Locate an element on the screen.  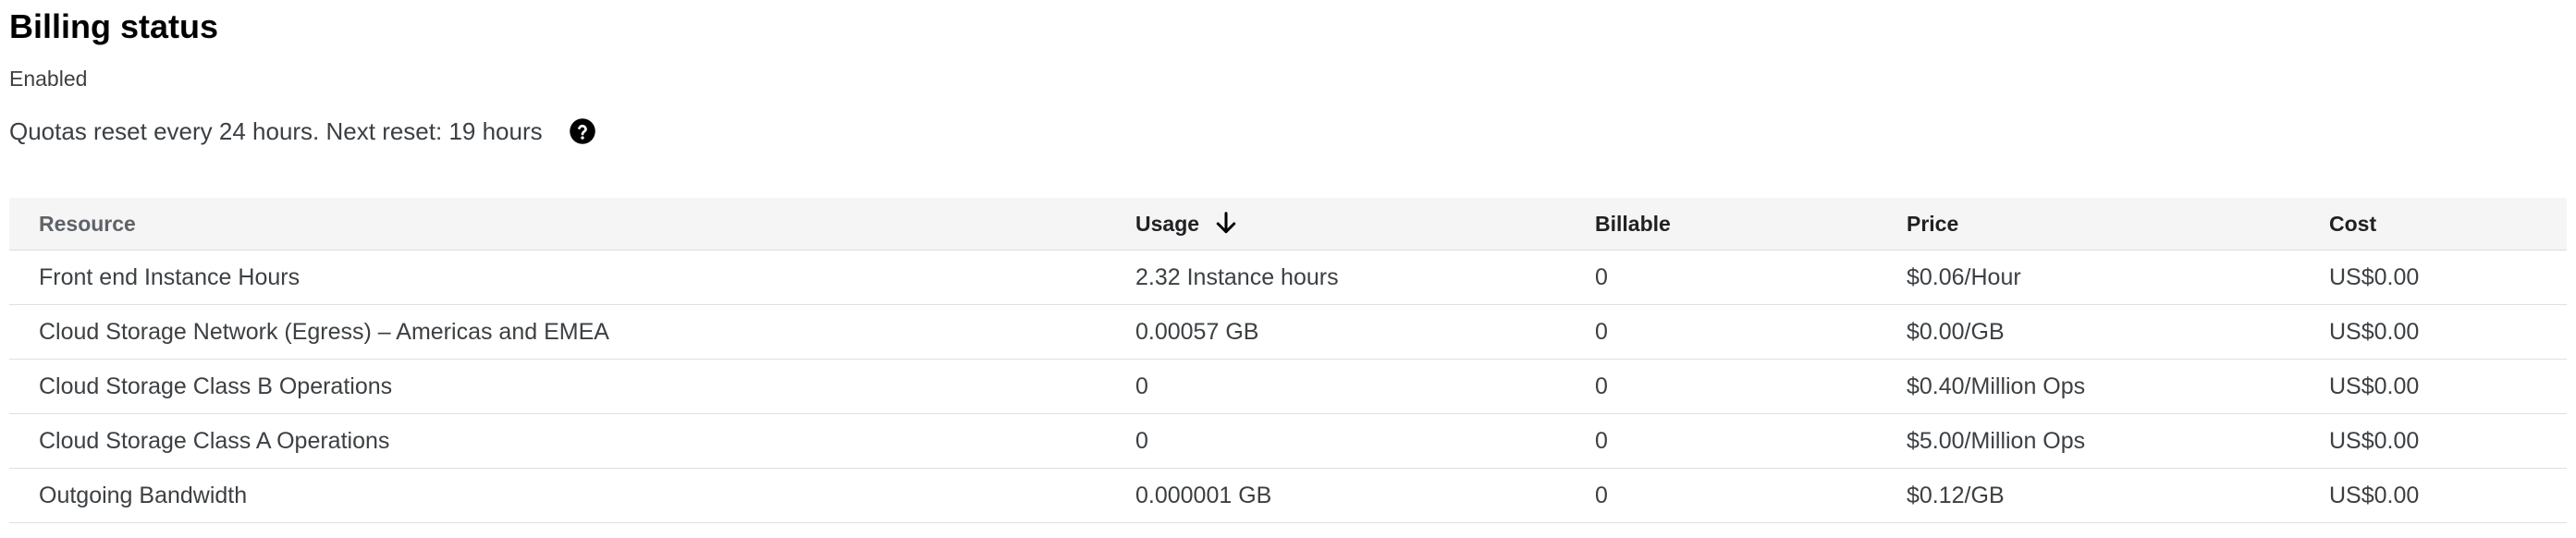
cell-usage: 0.00057 GB is located at coordinates (1197, 332).